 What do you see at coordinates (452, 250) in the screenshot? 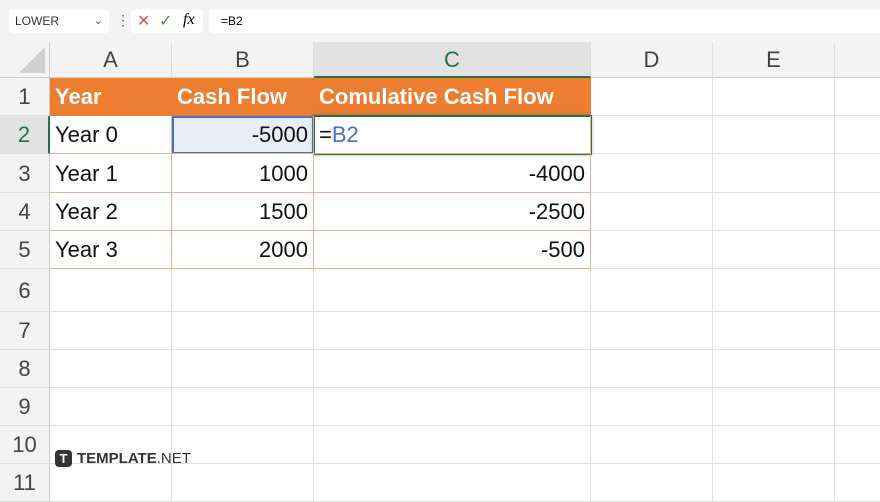
I see `cell-cumulative: -500` at bounding box center [452, 250].